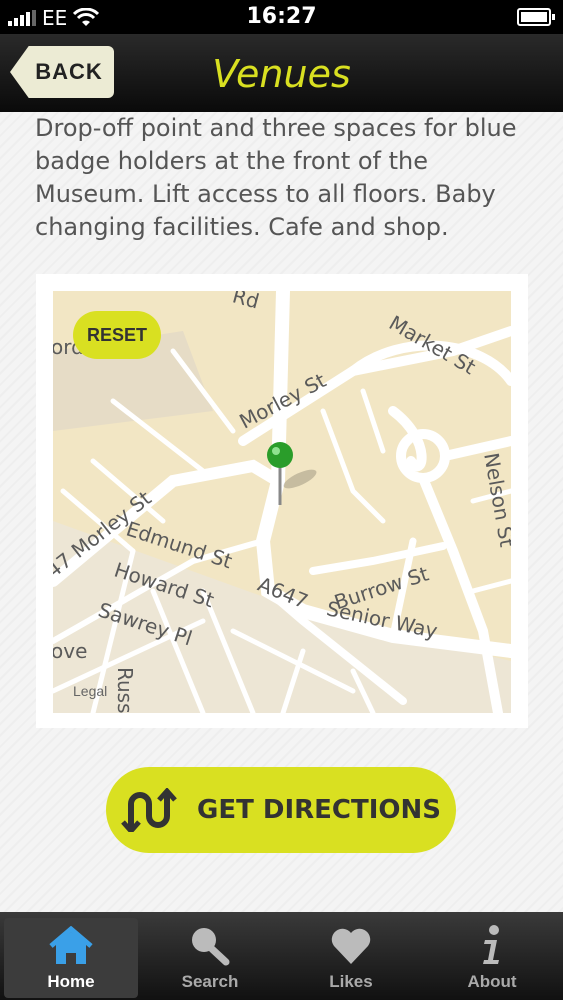 This screenshot has height=1000, width=563. What do you see at coordinates (71, 945) in the screenshot?
I see `home-icon` at bounding box center [71, 945].